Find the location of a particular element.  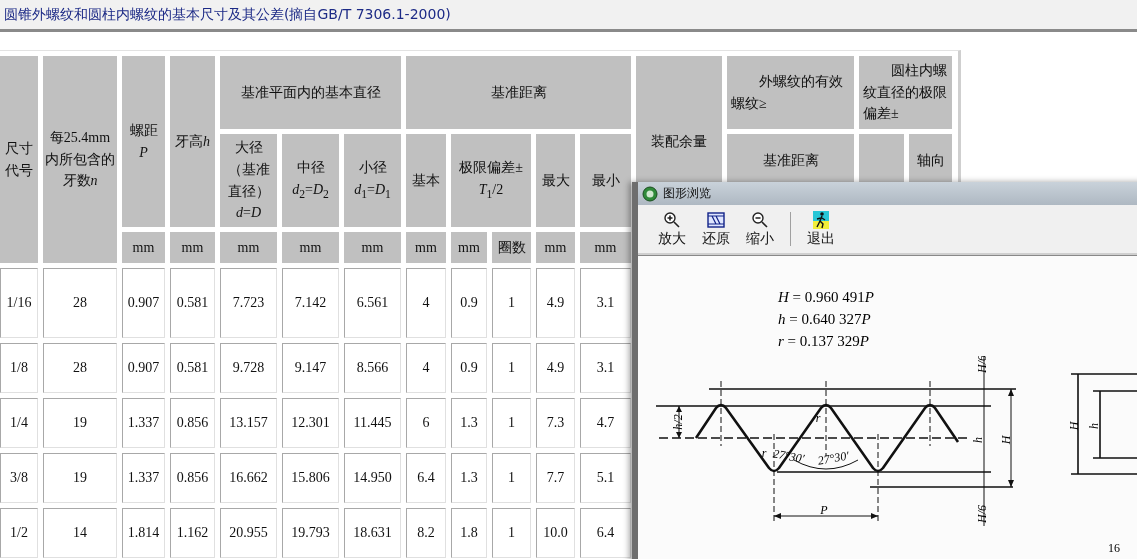

table-cell: 9.728 is located at coordinates (248, 368).